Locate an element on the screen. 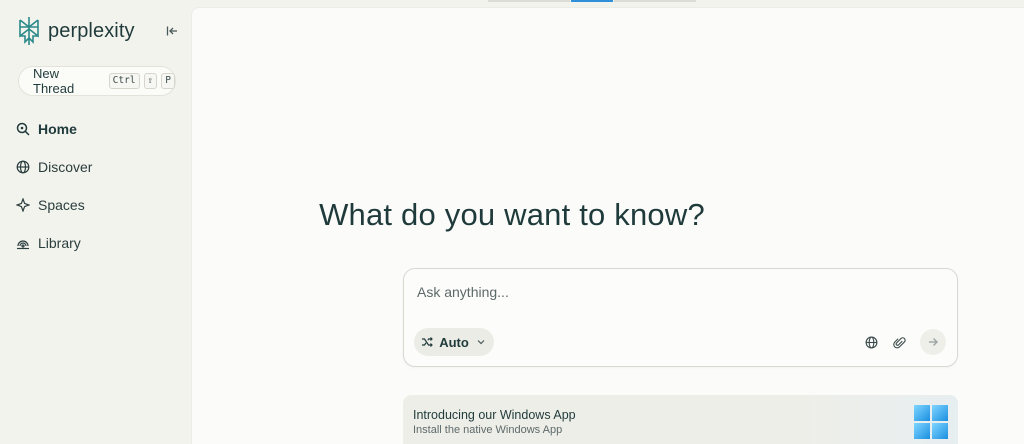 The height and width of the screenshot is (444, 1024). promo-title: Introducing our Windows App is located at coordinates (494, 415).